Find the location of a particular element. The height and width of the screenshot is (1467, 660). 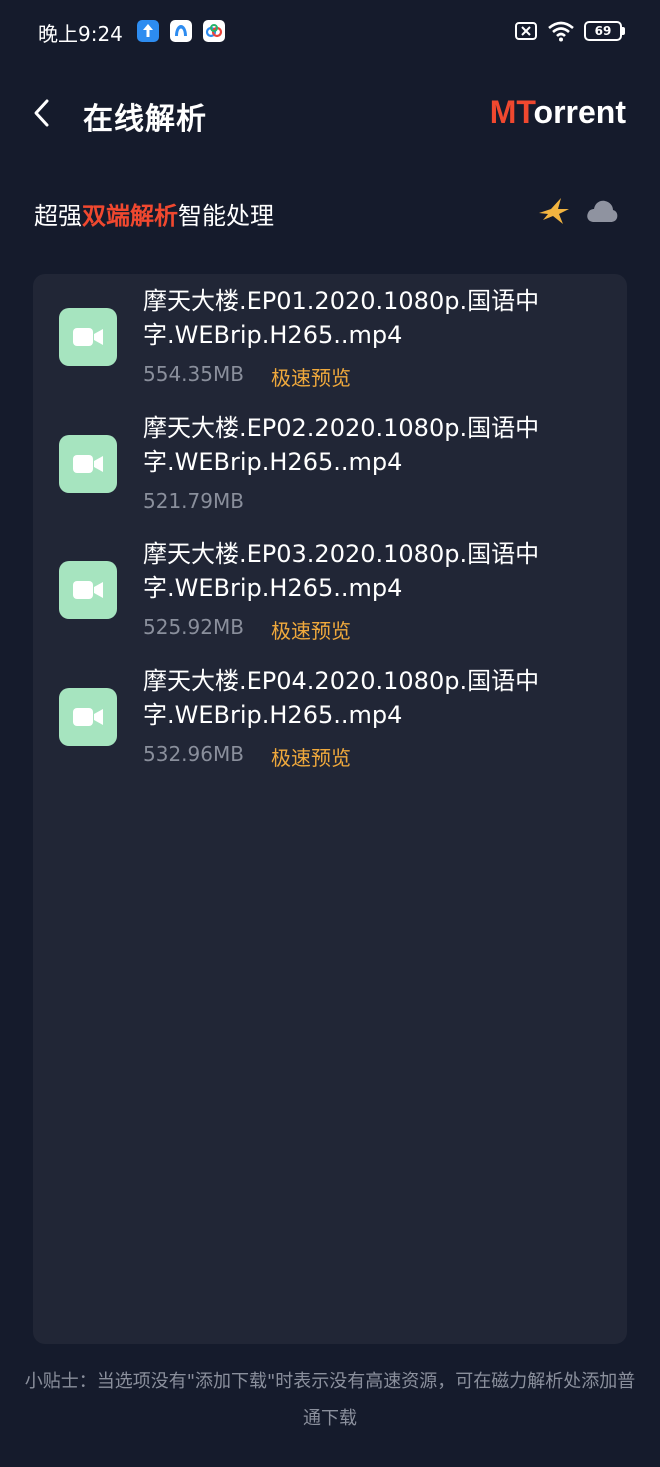

battery-indicator: 69 is located at coordinates (605, 31).